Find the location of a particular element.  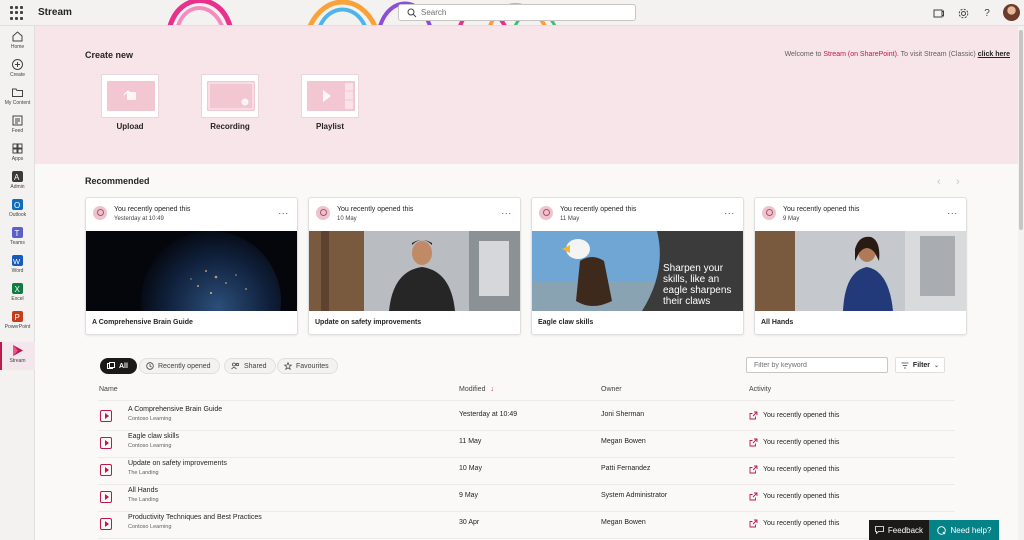

rail-item-create: Create is located at coordinates (17, 70).